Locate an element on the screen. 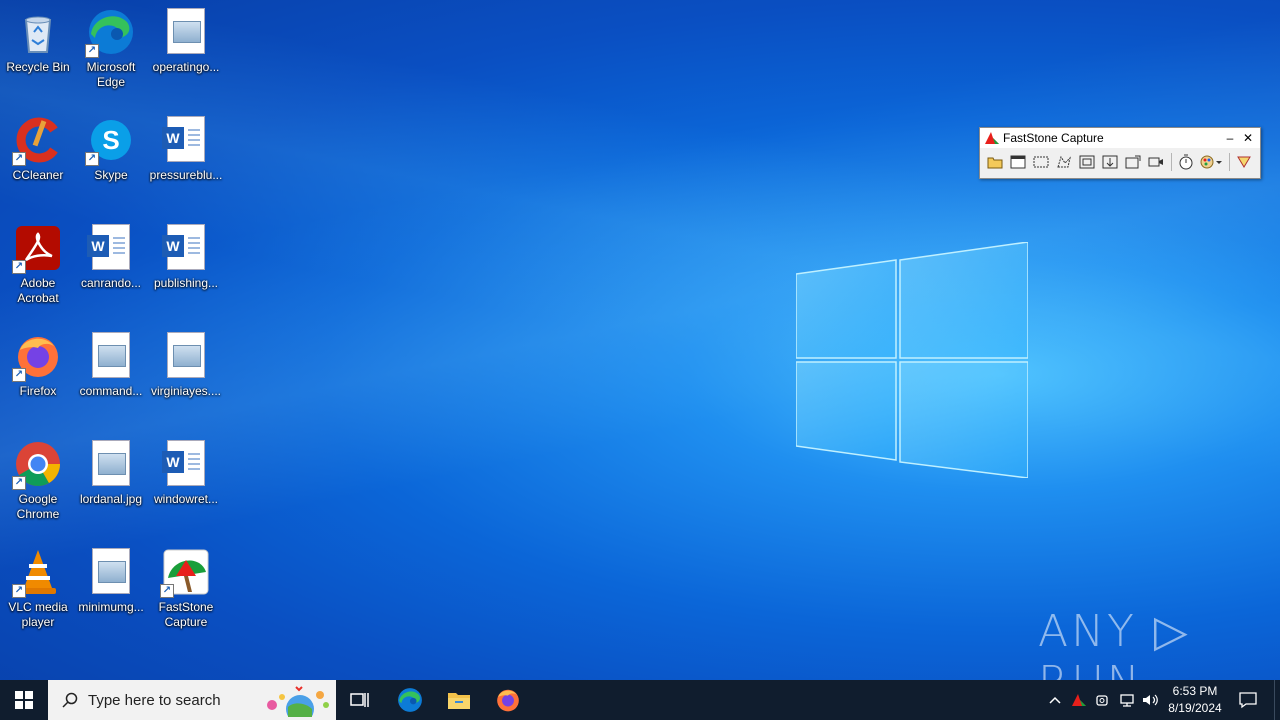  faststone-tray-icon is located at coordinates (1079, 700).